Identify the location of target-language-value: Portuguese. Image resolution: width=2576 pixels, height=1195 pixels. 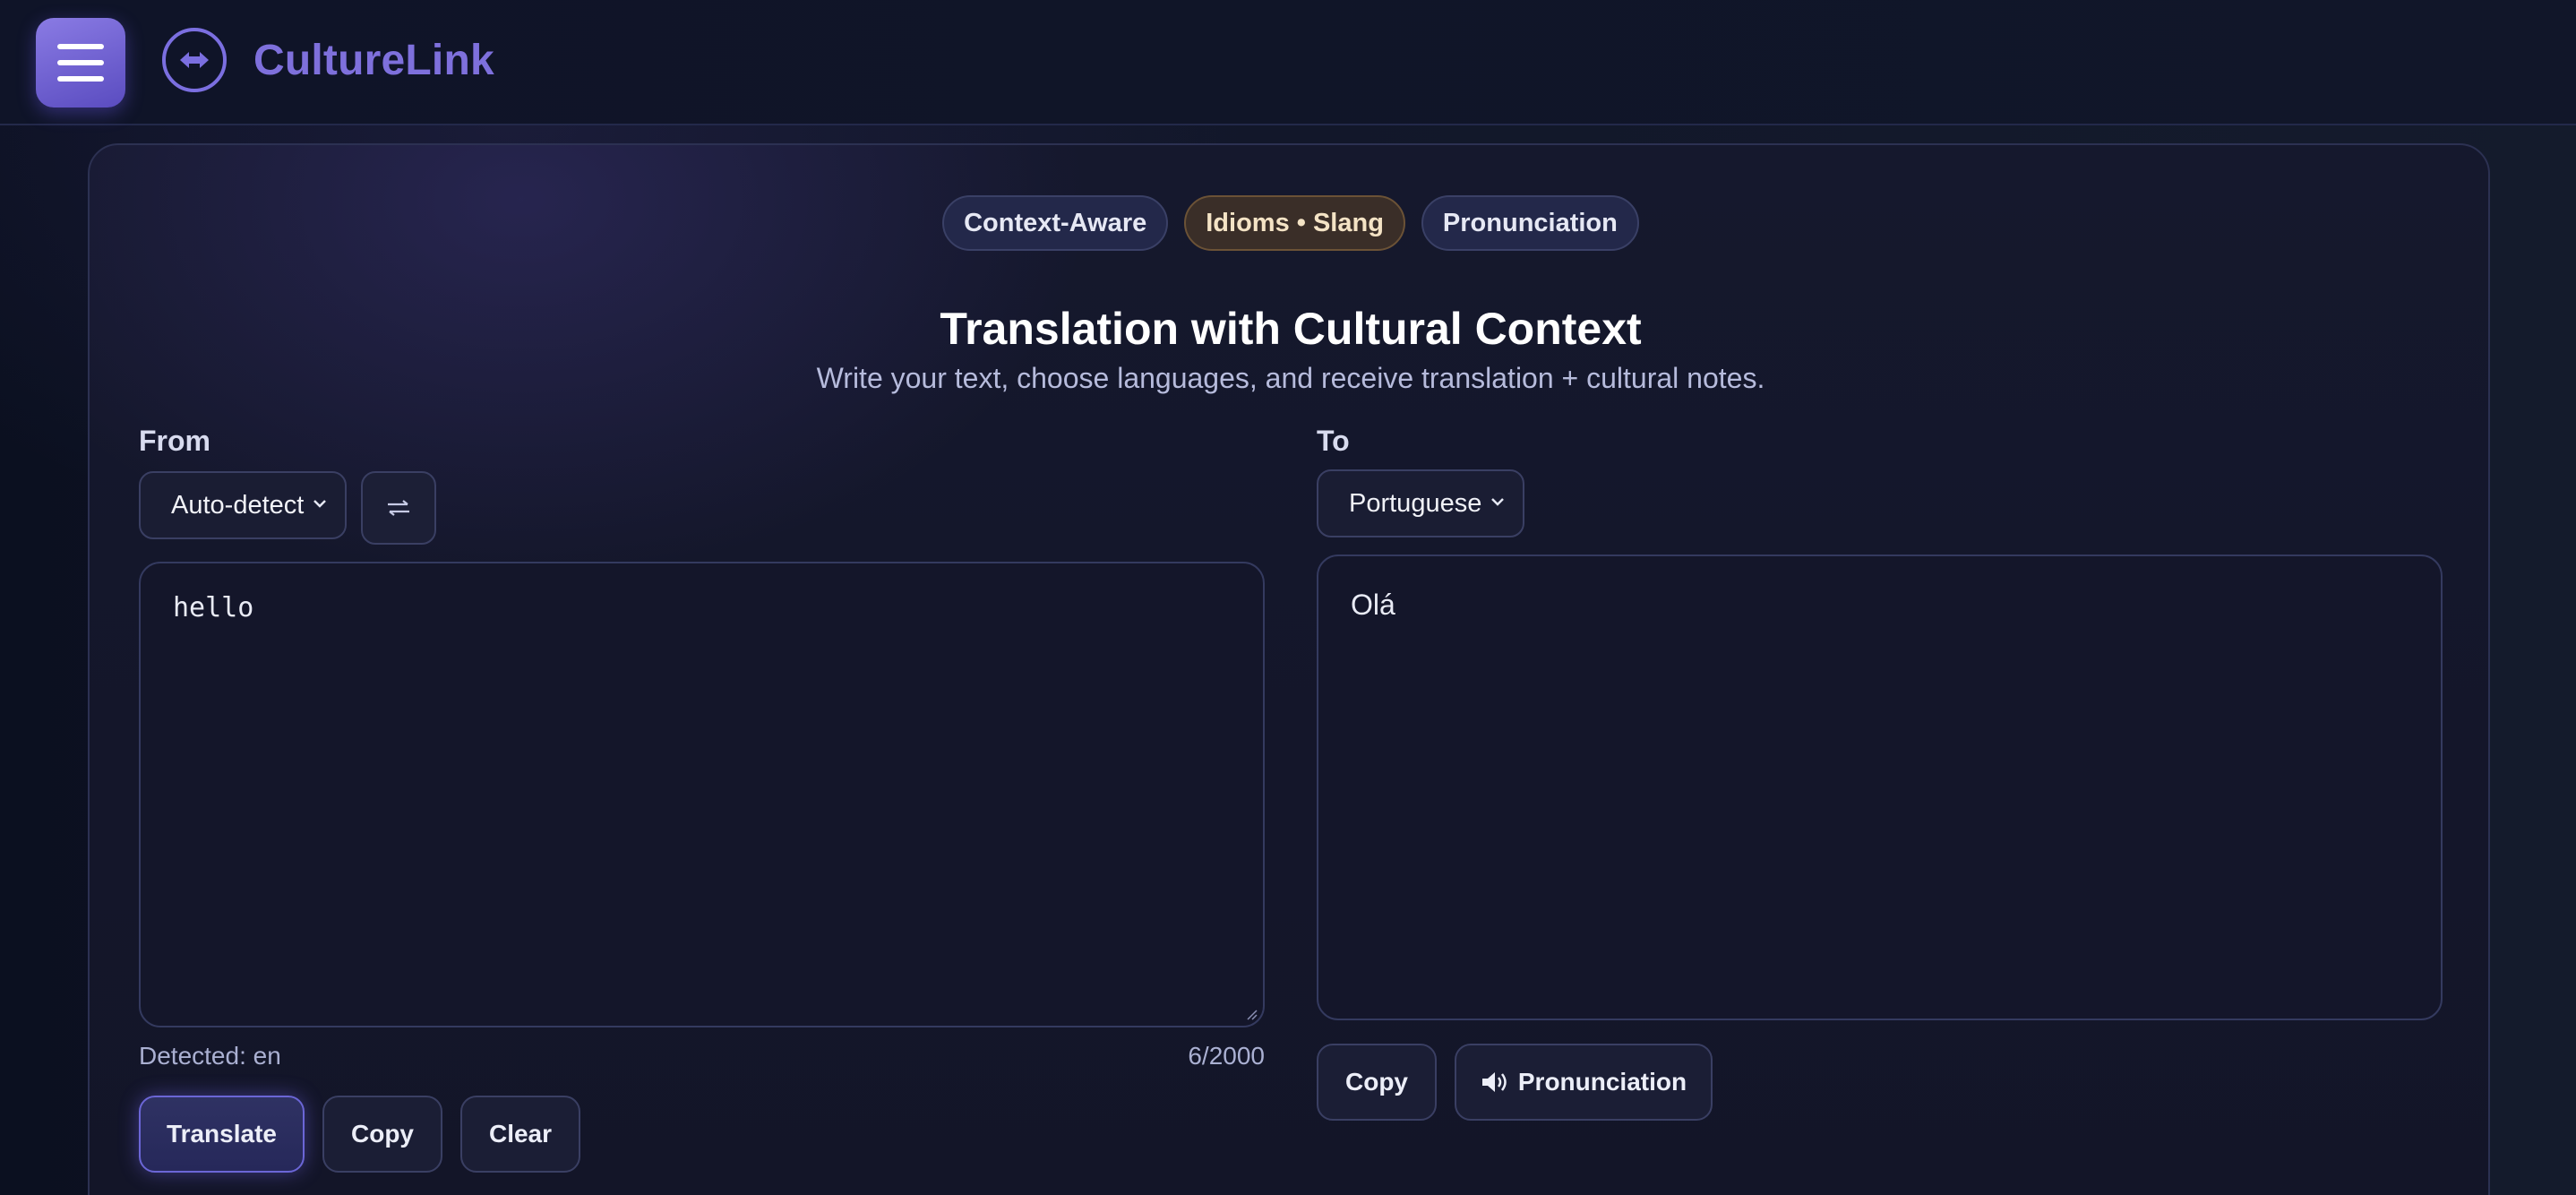
(1415, 503).